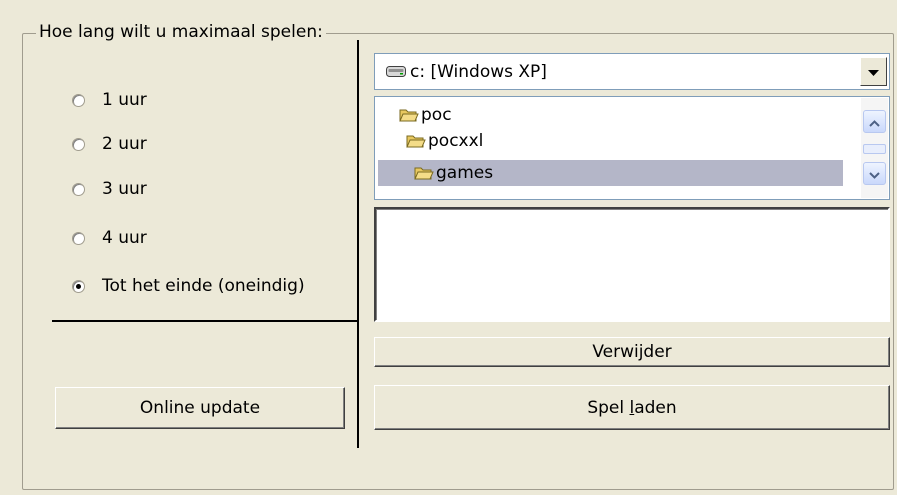 The width and height of the screenshot is (897, 495). What do you see at coordinates (632, 264) in the screenshot?
I see `file-listbox` at bounding box center [632, 264].